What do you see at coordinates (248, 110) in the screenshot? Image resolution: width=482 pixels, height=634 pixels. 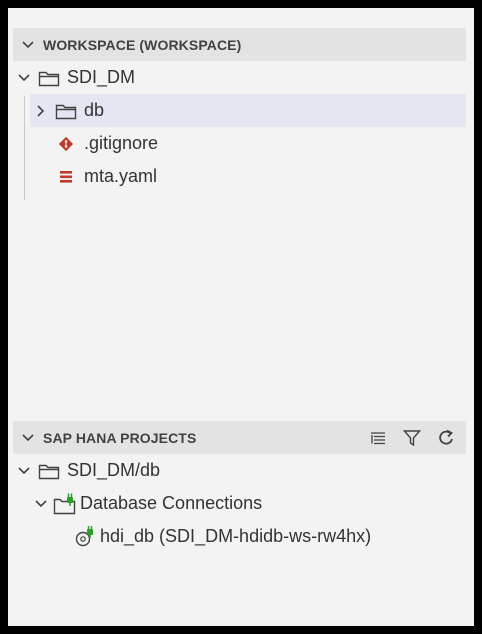 I see `tree-item-db: db` at bounding box center [248, 110].